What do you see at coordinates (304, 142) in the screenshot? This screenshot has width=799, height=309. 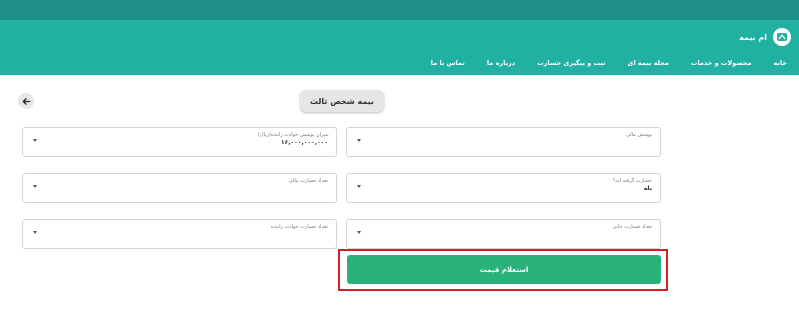 I see `field-value: ۱۶,۰۰۰,۰۰۰,۰۰۰` at bounding box center [304, 142].